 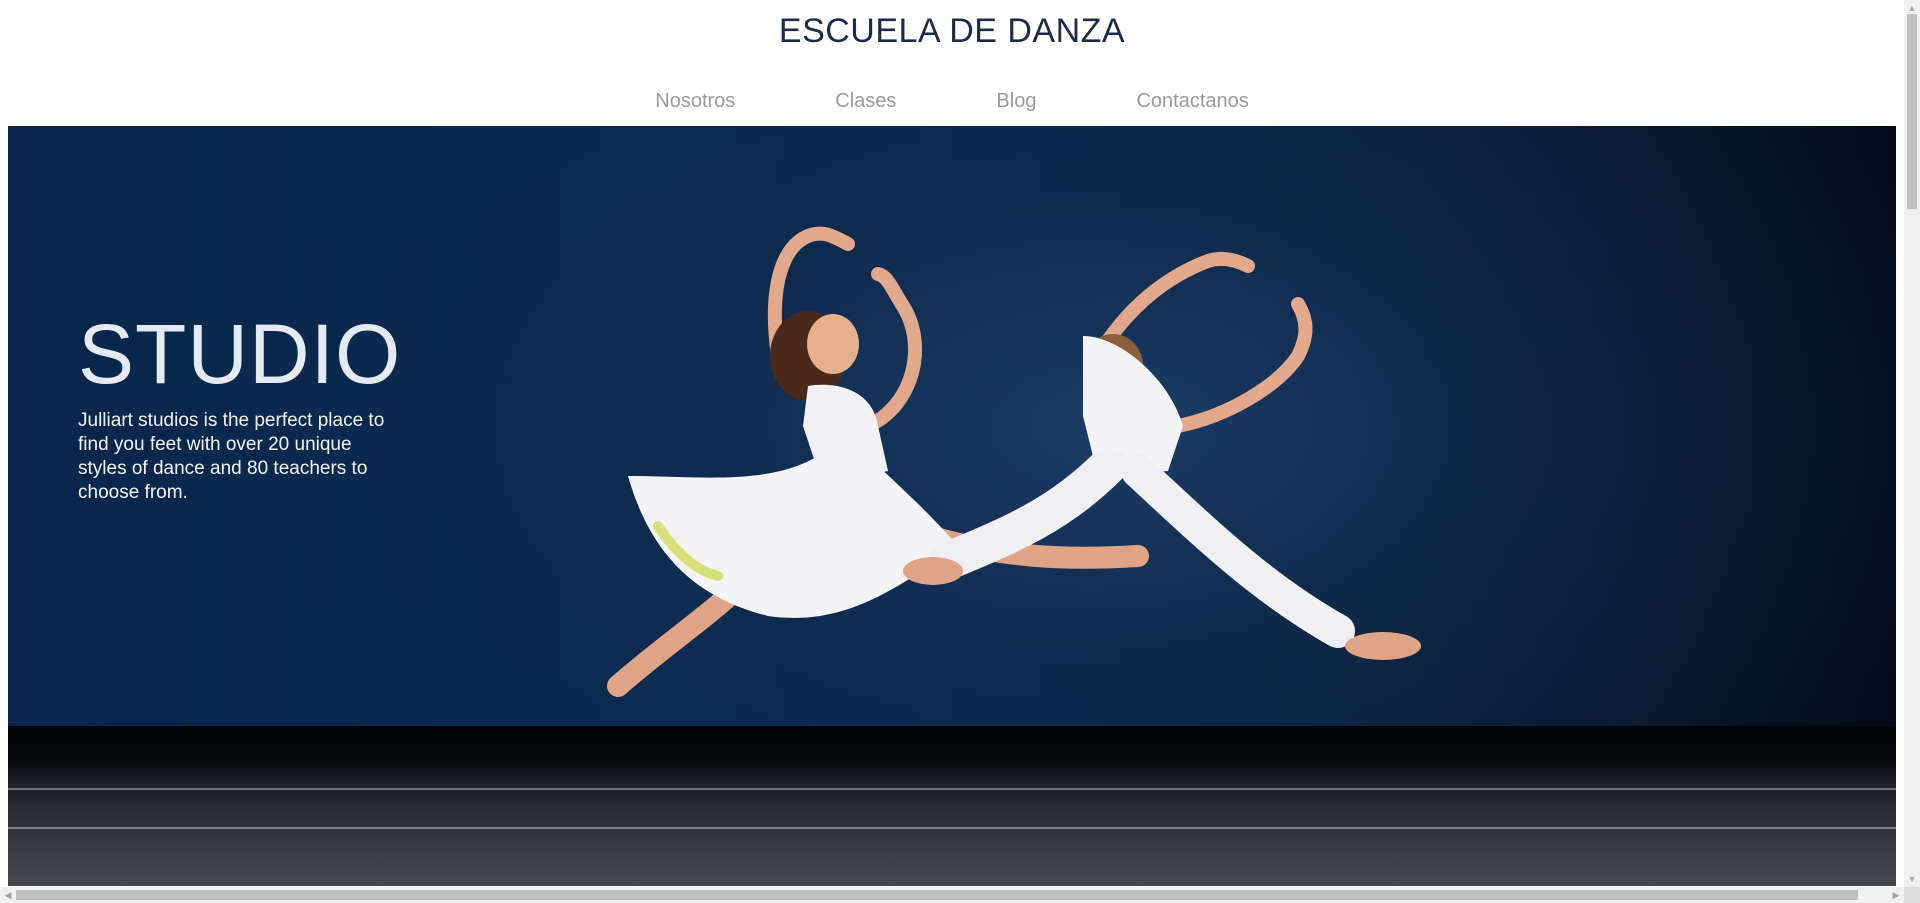 I want to click on vertical-scroll-thumb, so click(x=1912, y=111).